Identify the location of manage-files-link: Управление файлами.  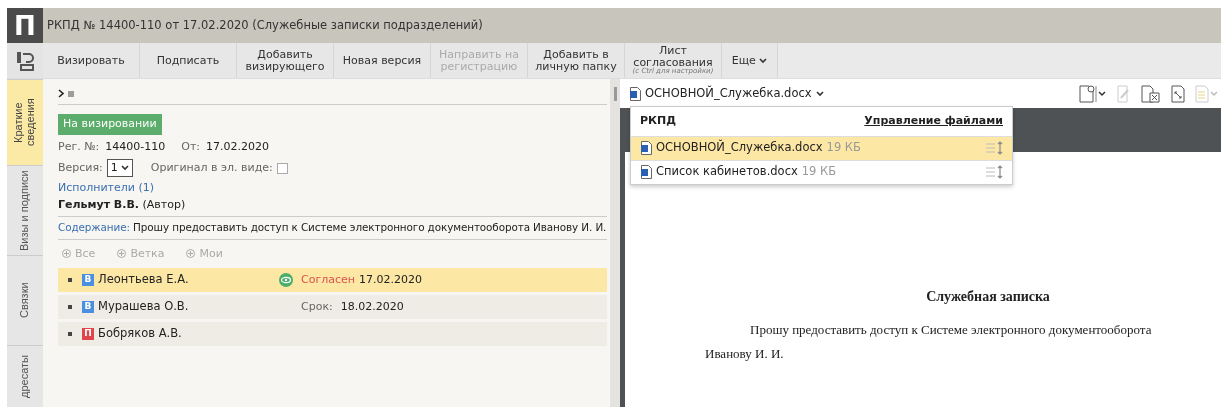
(933, 121).